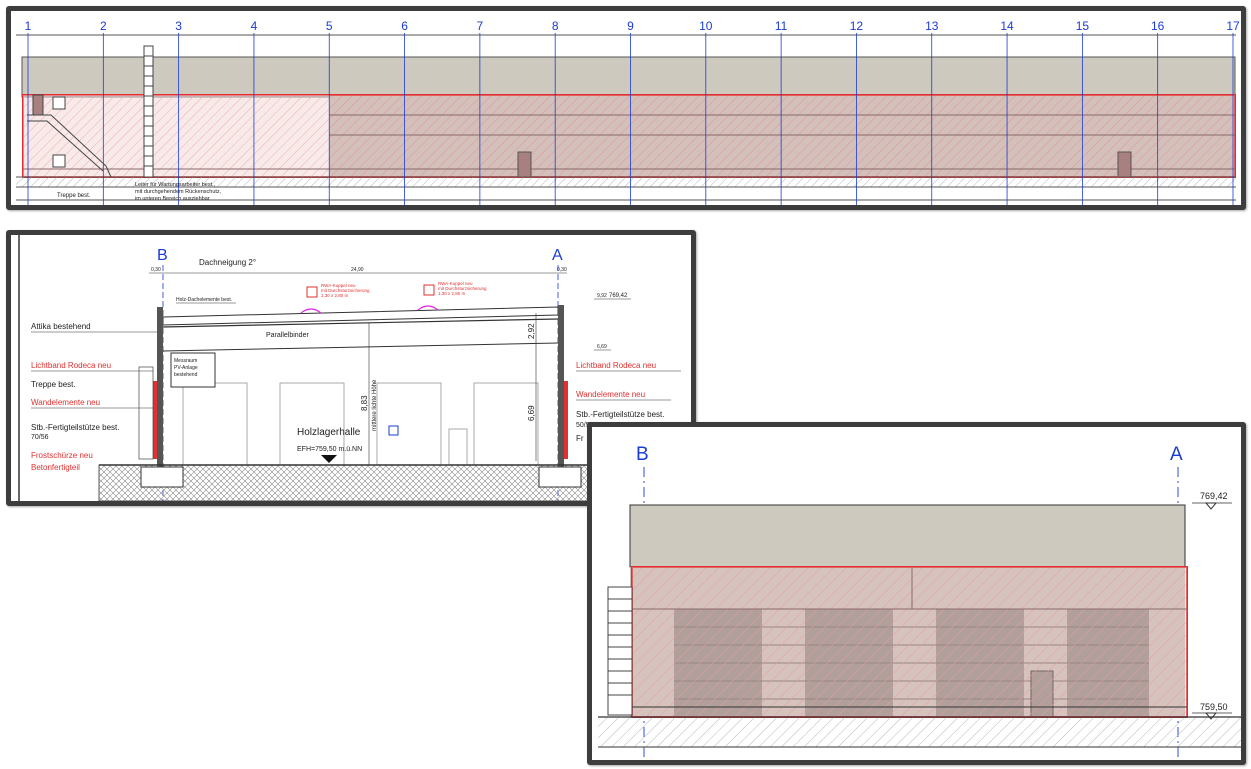 The width and height of the screenshot is (1251, 769). What do you see at coordinates (178, 26) in the screenshot?
I see `axis-number: 3` at bounding box center [178, 26].